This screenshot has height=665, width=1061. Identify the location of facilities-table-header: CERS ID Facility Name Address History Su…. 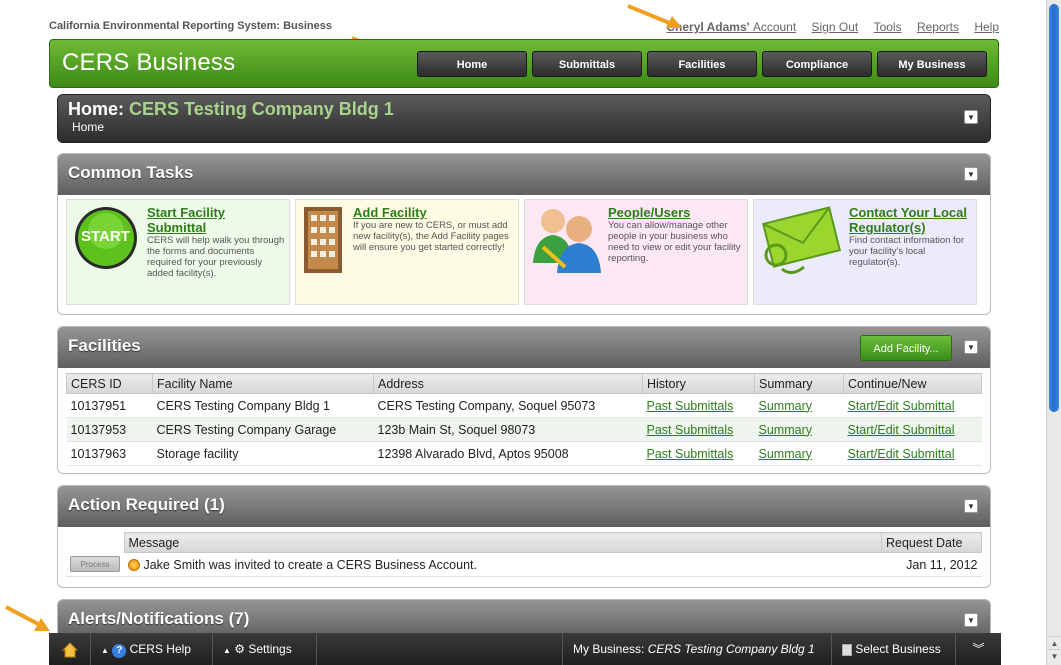
(524, 383).